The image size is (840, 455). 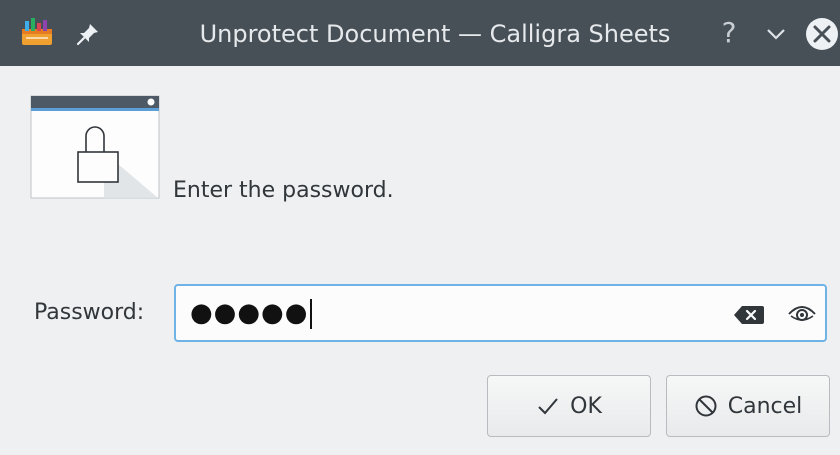 I want to click on cancel-button: Cancel, so click(x=748, y=406).